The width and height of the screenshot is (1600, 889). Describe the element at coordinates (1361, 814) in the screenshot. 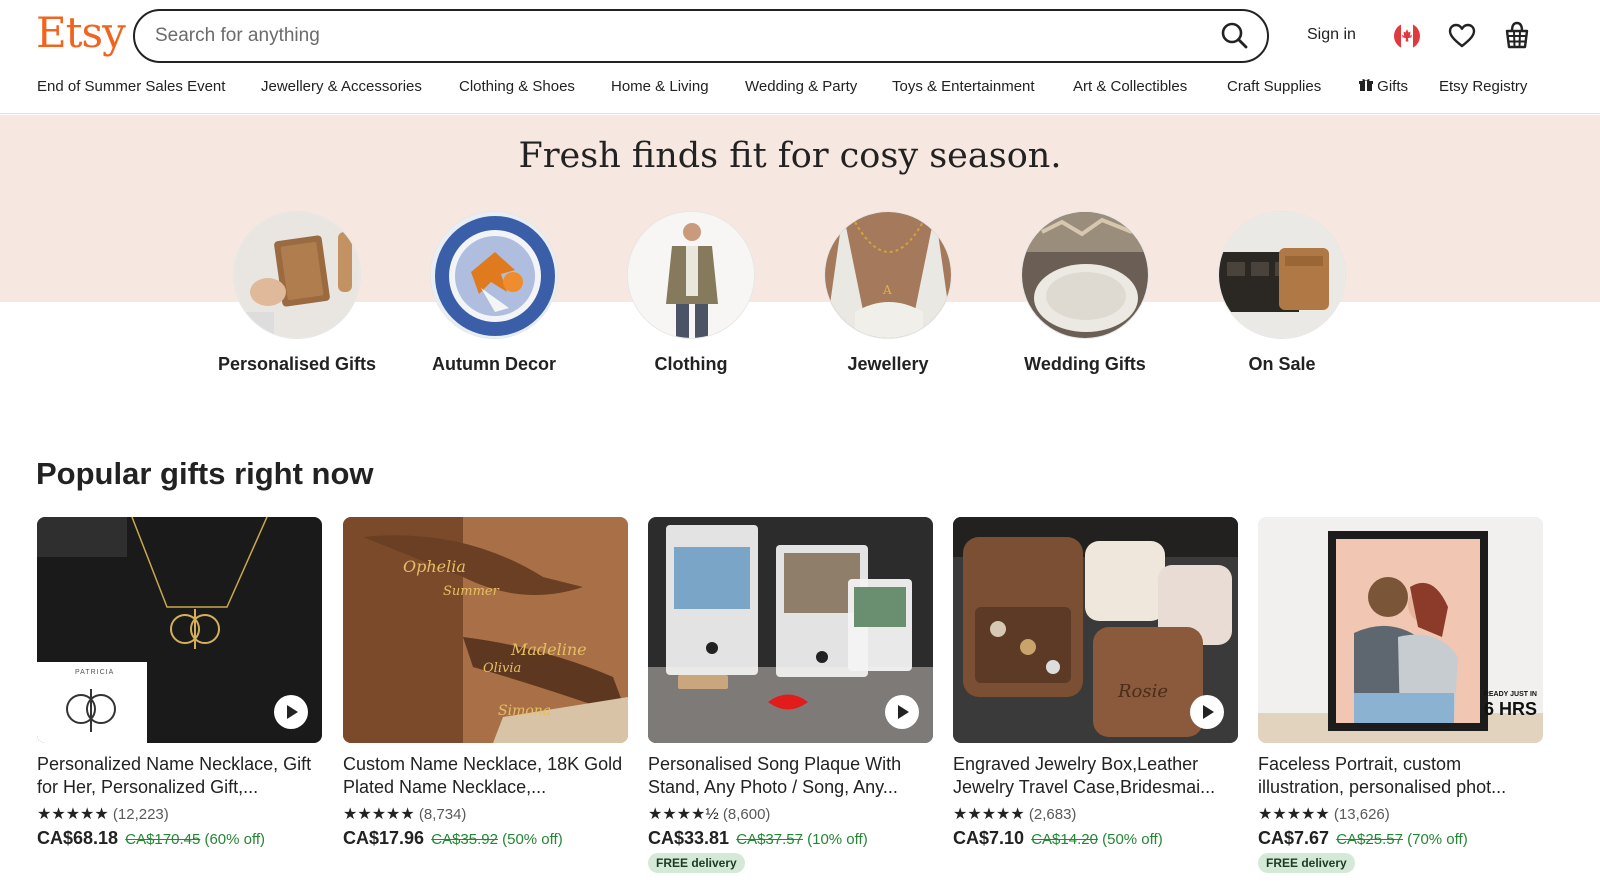

I see `review-count: (13,626)` at that location.